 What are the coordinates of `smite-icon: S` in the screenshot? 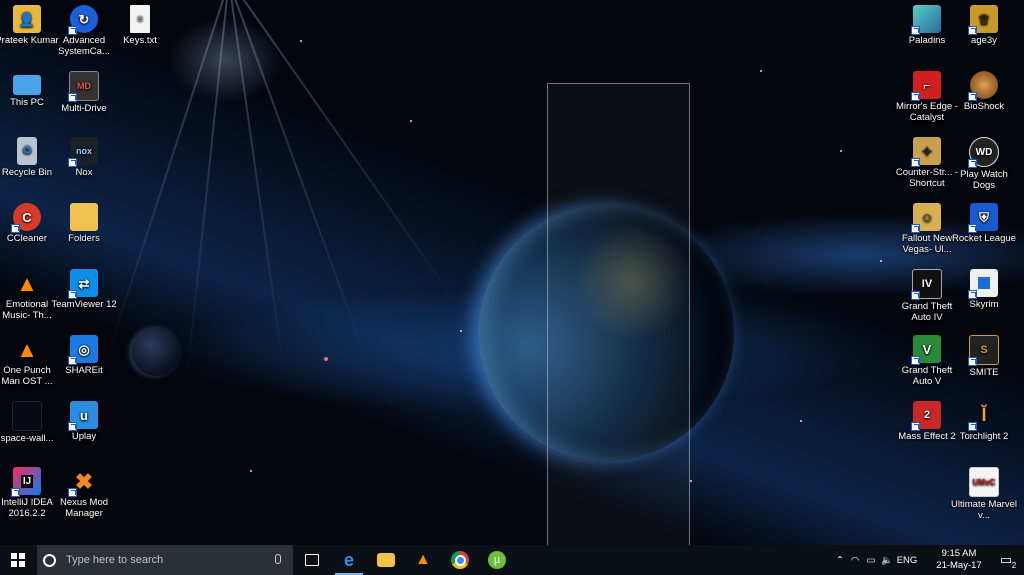 It's located at (983, 350).